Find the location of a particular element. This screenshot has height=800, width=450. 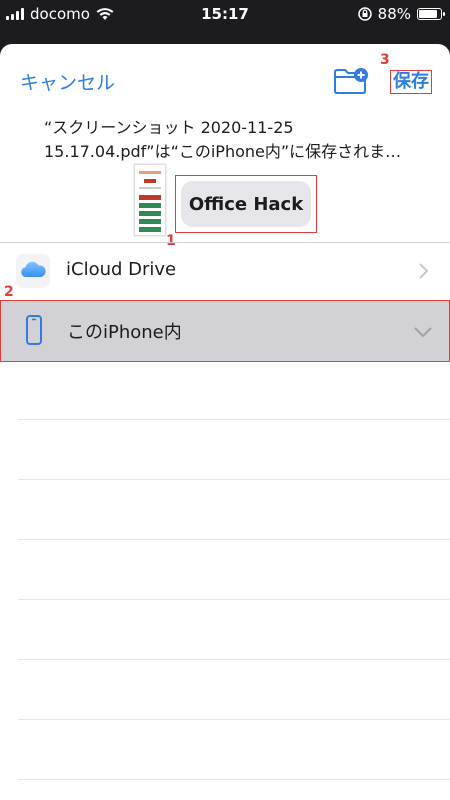

battery-level-fill is located at coordinates (428, 14).